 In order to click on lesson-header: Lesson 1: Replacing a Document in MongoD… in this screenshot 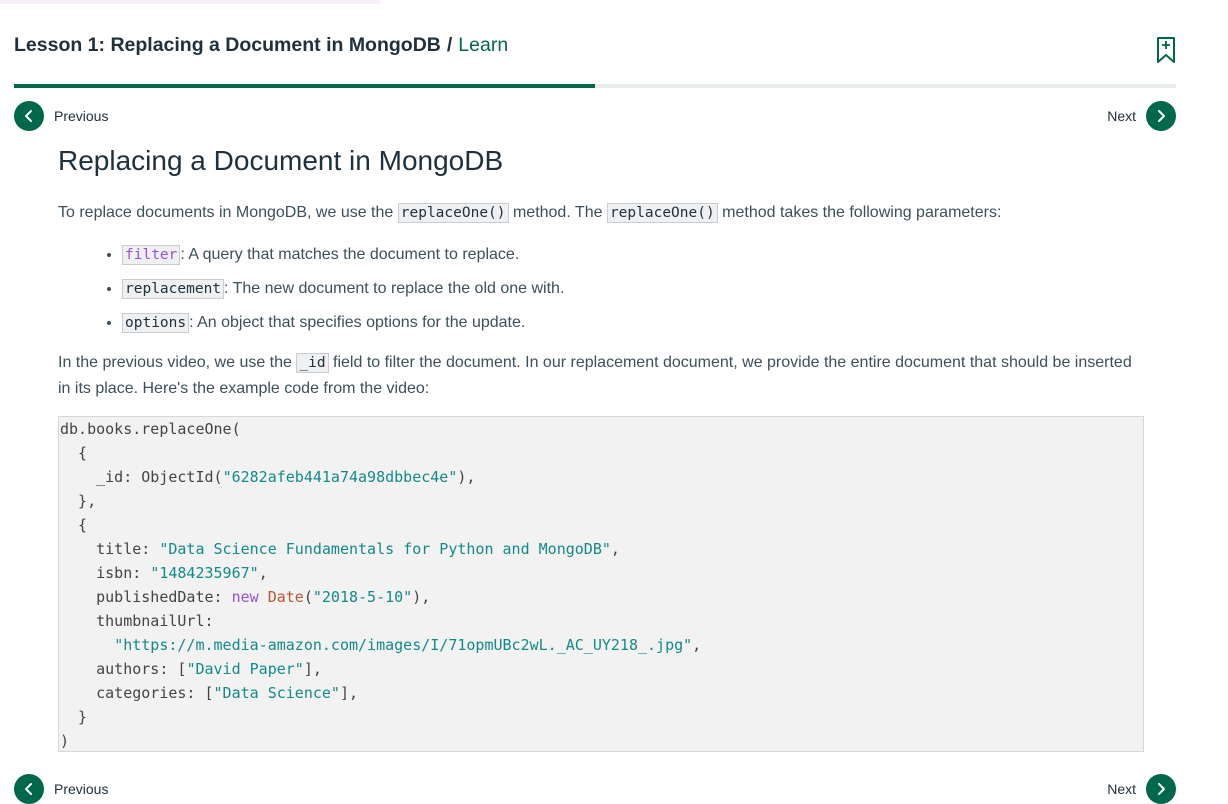, I will do `click(595, 48)`.